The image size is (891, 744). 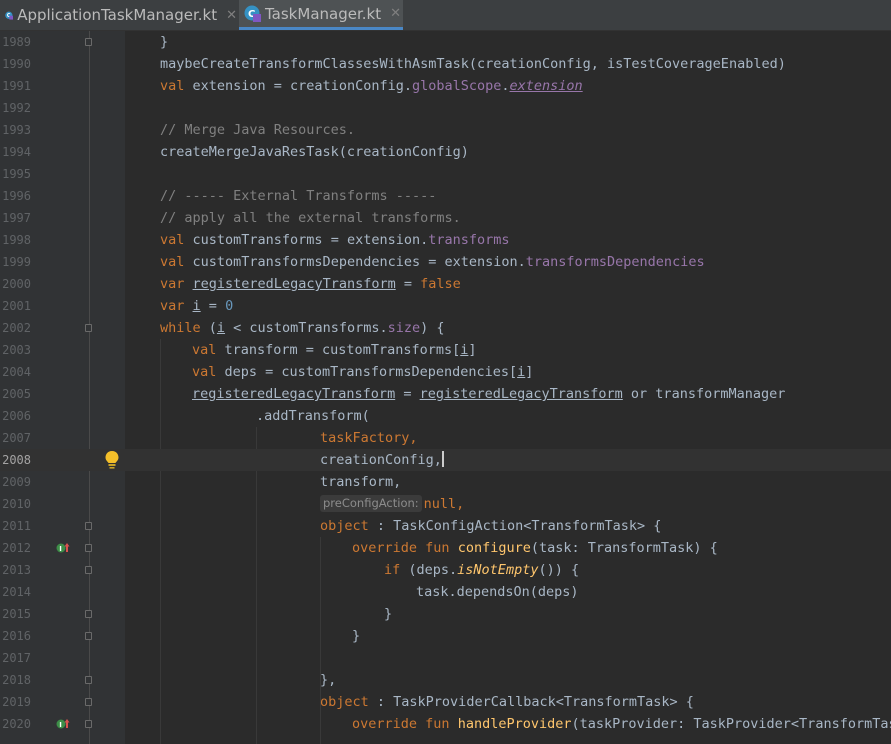 I want to click on line-number: 2008, so click(x=16, y=460).